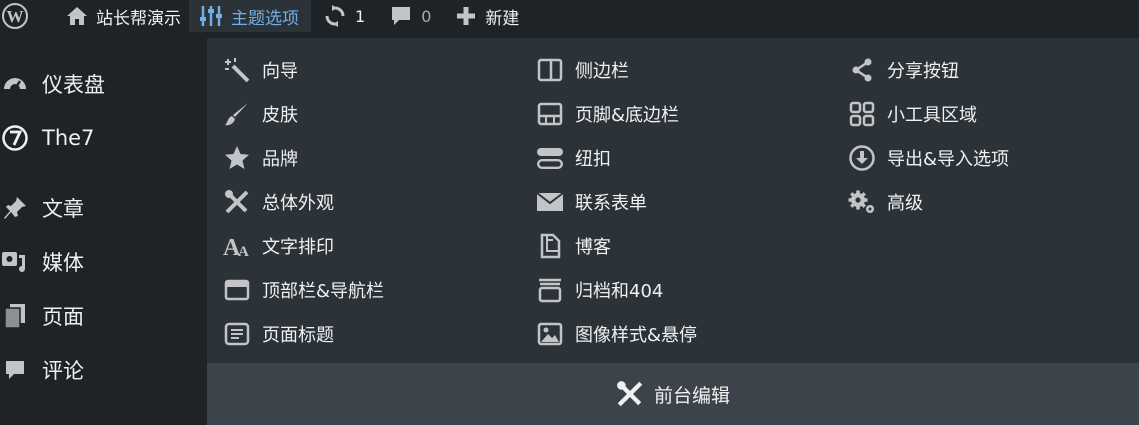 This screenshot has height=425, width=1139. Describe the element at coordinates (237, 158) in the screenshot. I see `star-icon` at that location.